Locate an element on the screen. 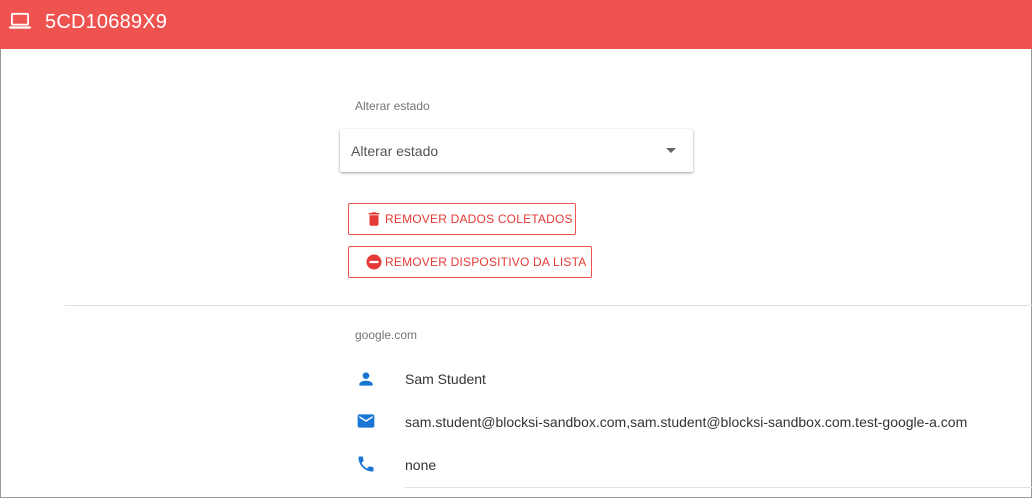  remove-collected-data-button: REMOVER DADOS COLETADOS is located at coordinates (462, 219).